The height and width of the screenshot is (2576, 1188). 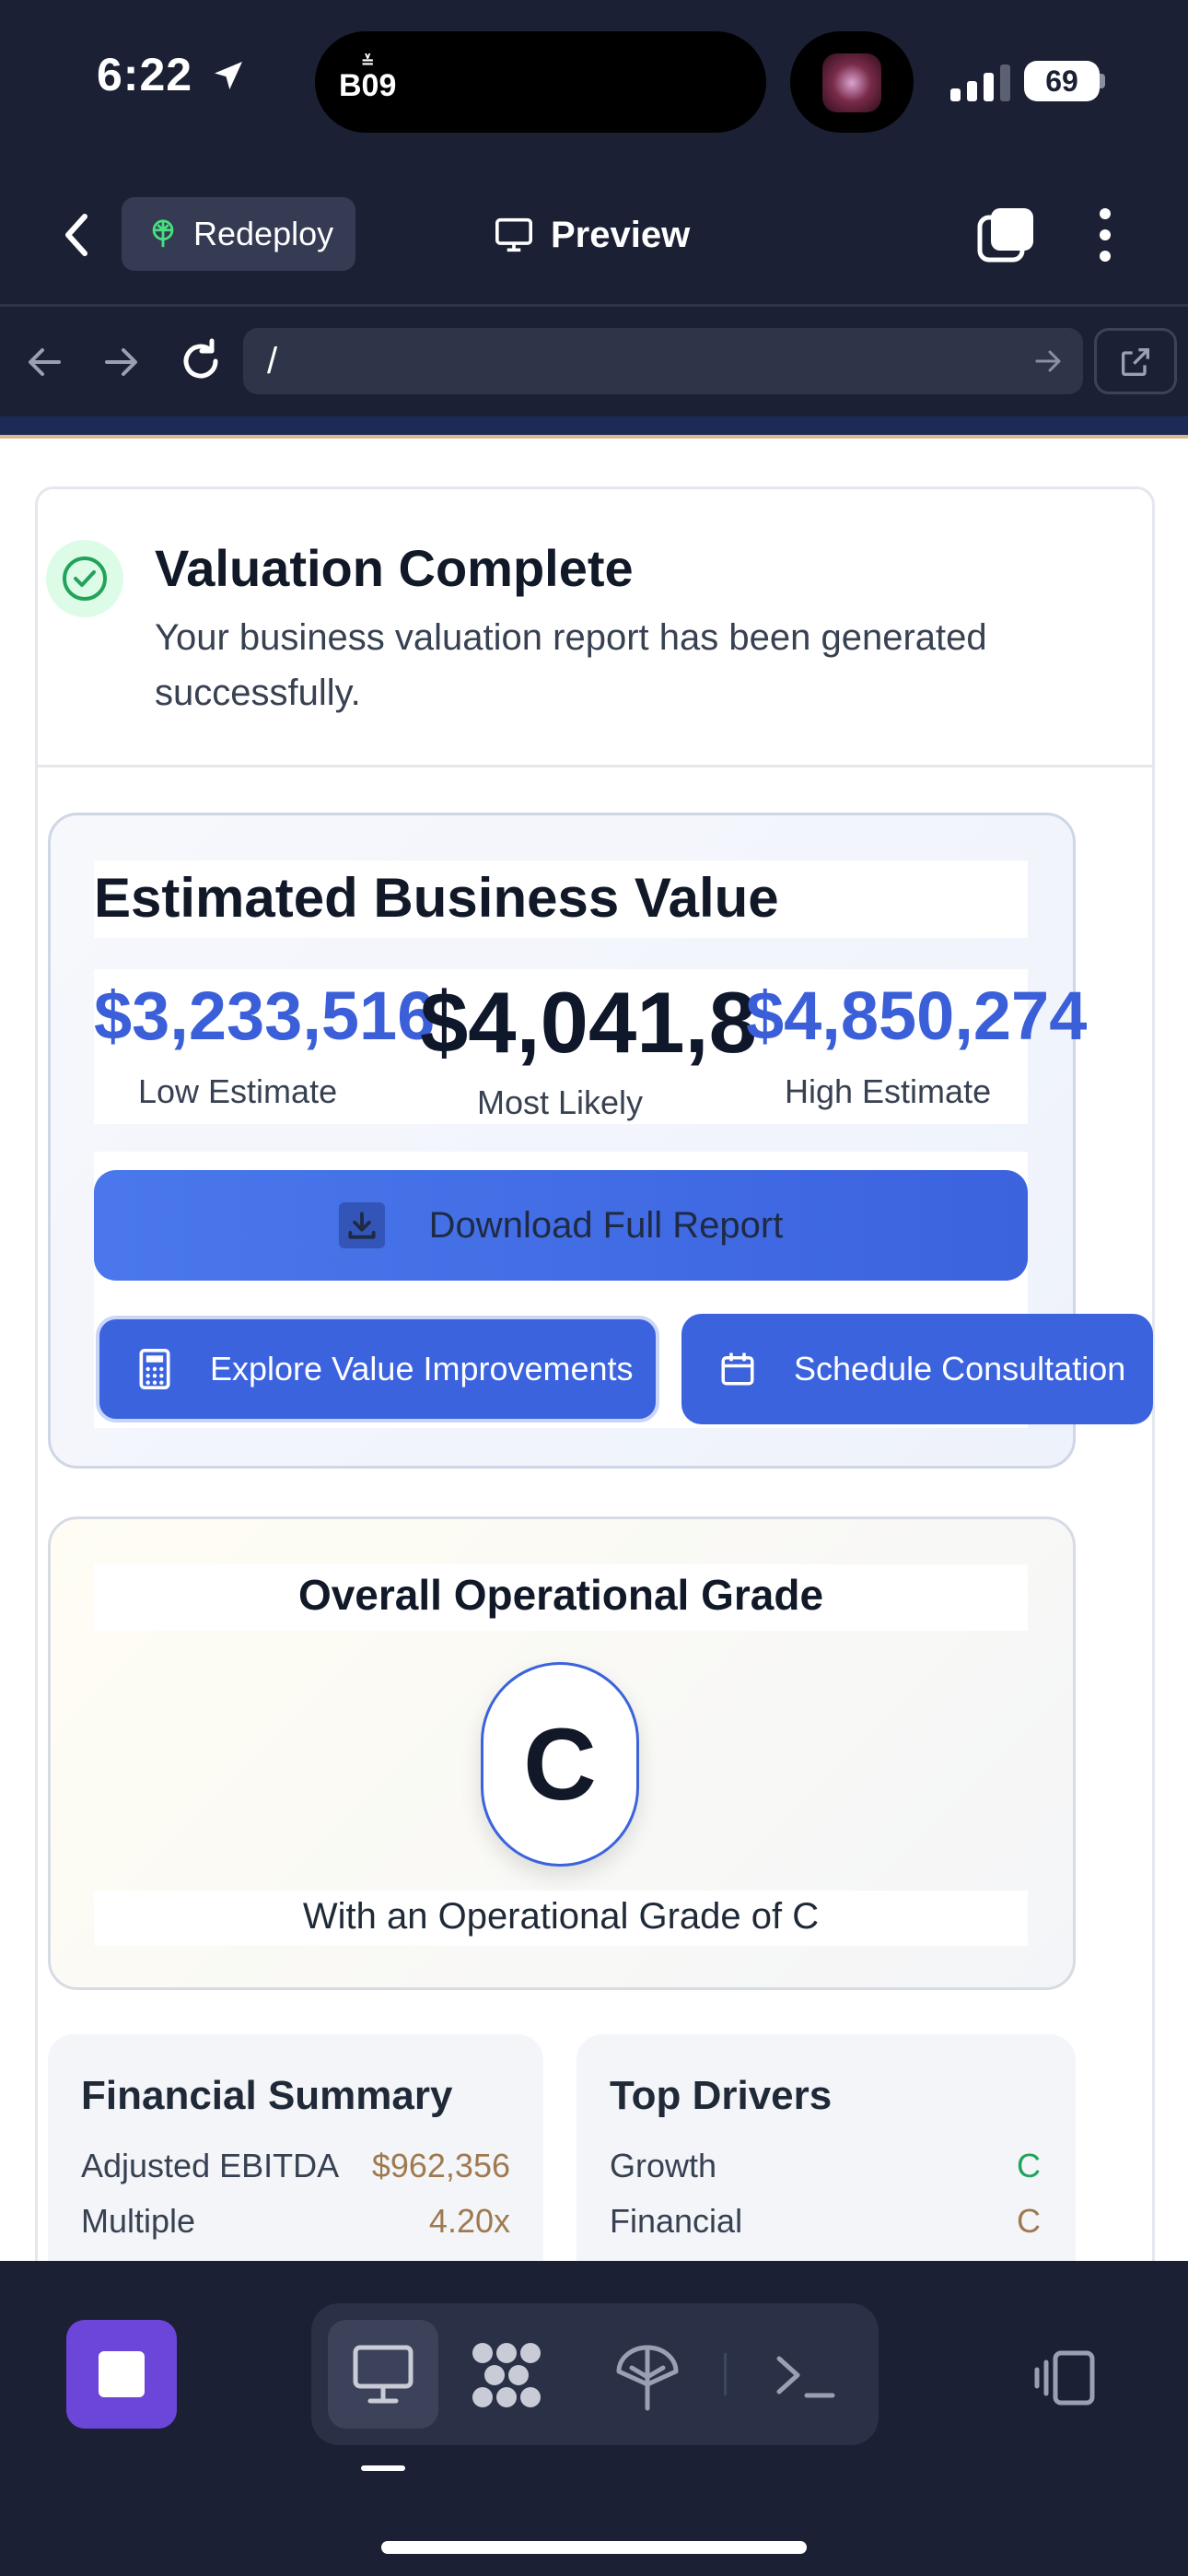 What do you see at coordinates (594, 427) in the screenshot?
I see `page-accent-strip` at bounding box center [594, 427].